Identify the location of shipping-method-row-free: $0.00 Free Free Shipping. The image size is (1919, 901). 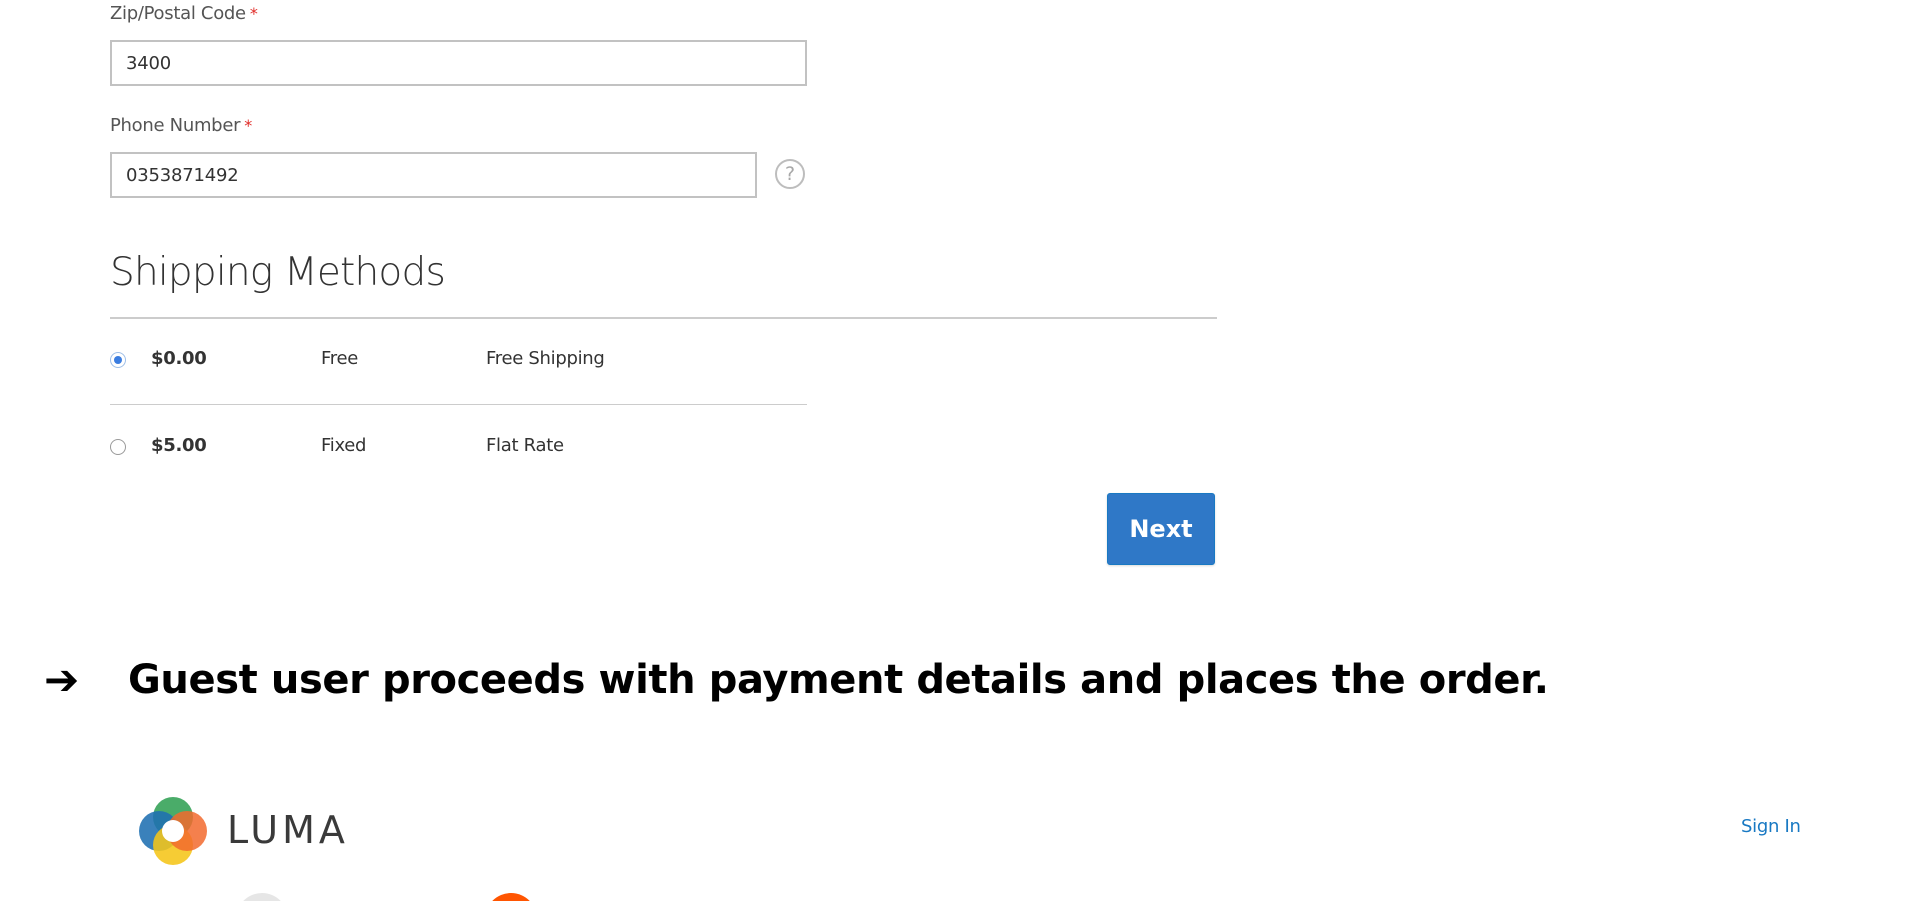
(460, 360).